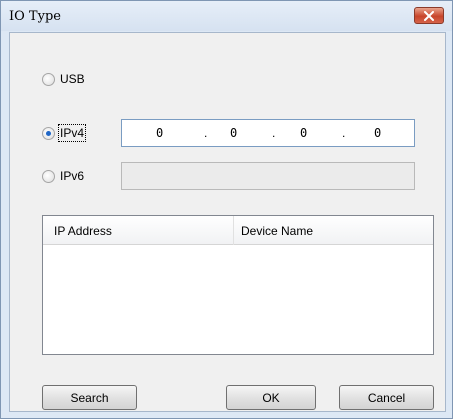  Describe the element at coordinates (238, 230) in the screenshot. I see `device-list-header: IP Address Device Name` at that location.